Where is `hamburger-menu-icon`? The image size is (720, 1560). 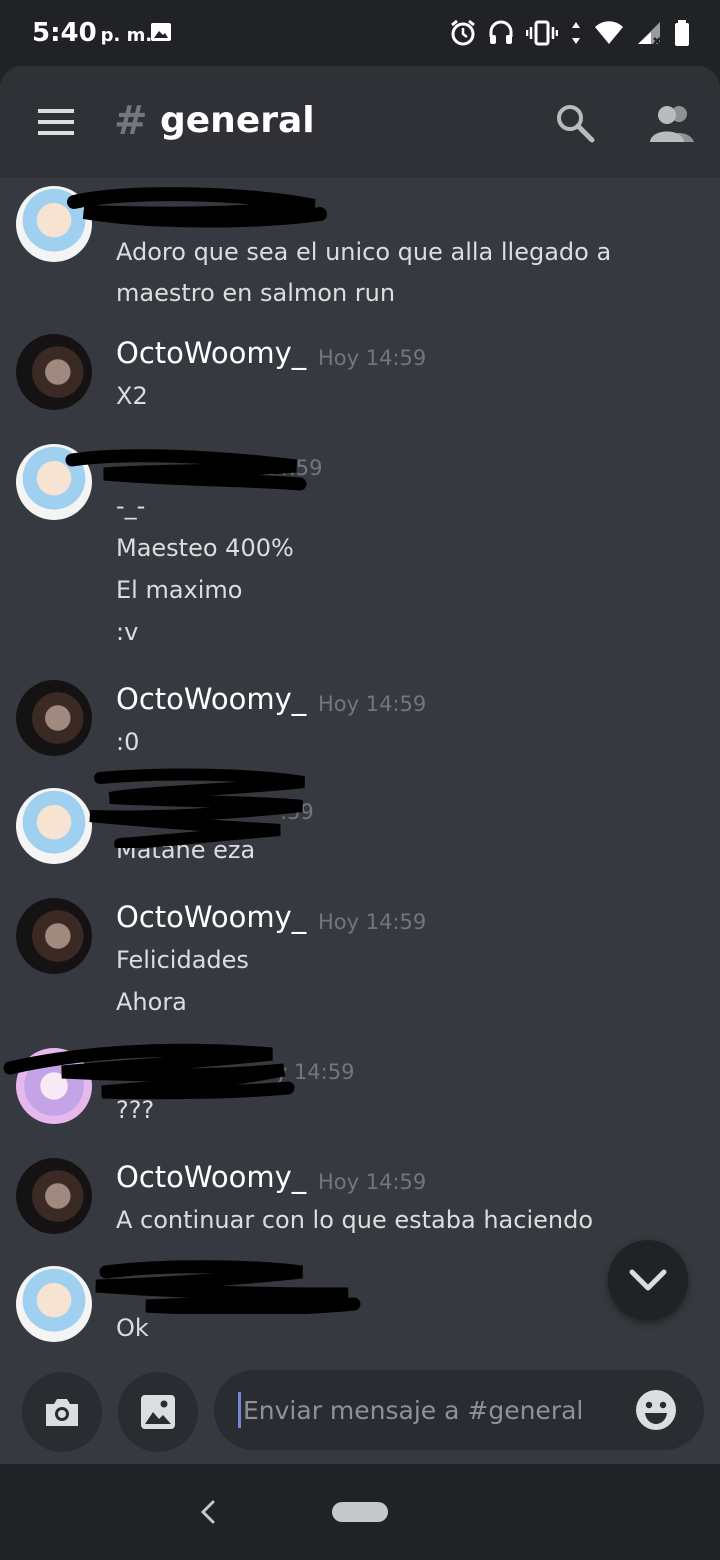
hamburger-menu-icon is located at coordinates (56, 122).